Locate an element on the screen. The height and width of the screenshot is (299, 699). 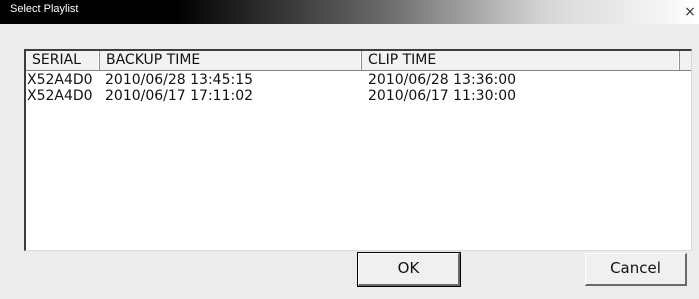
cell-clip-time: 2010/06/28 13:36:00 is located at coordinates (442, 80).